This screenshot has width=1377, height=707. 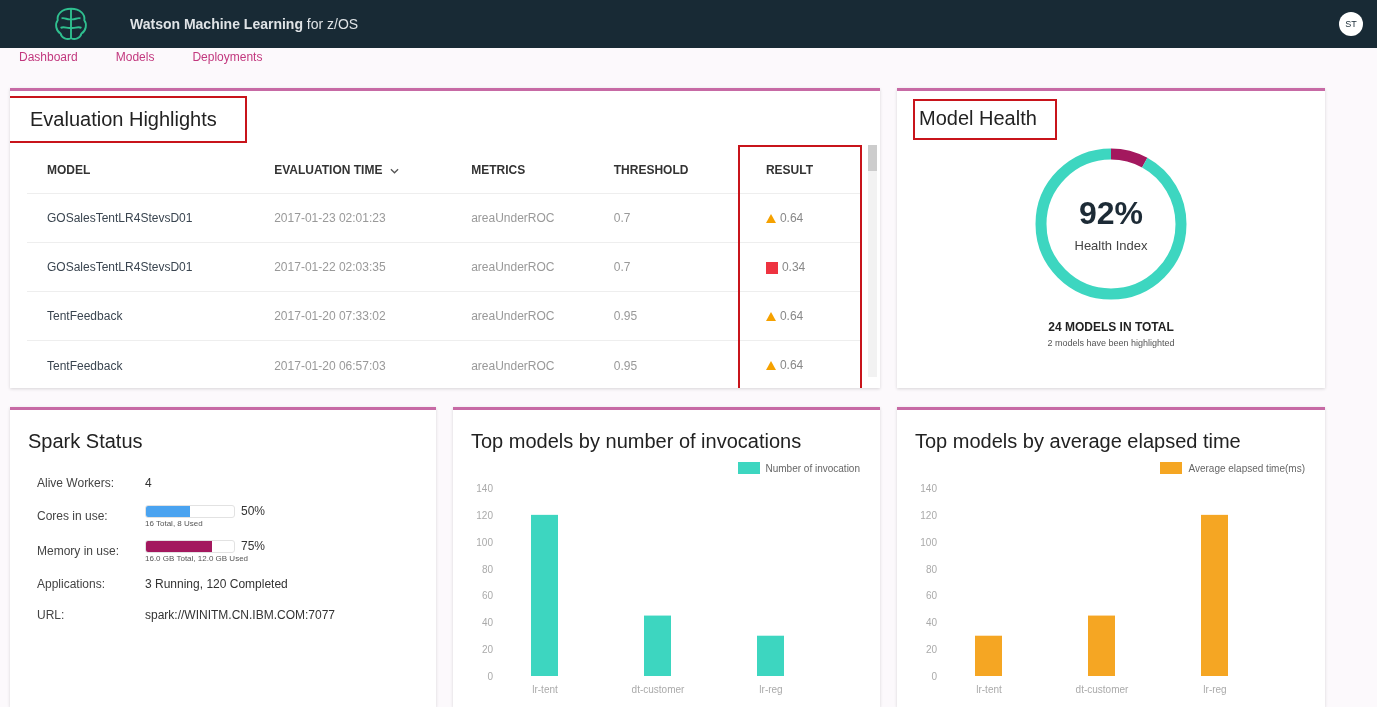 What do you see at coordinates (799, 170) in the screenshot?
I see `column-header: RESULT` at bounding box center [799, 170].